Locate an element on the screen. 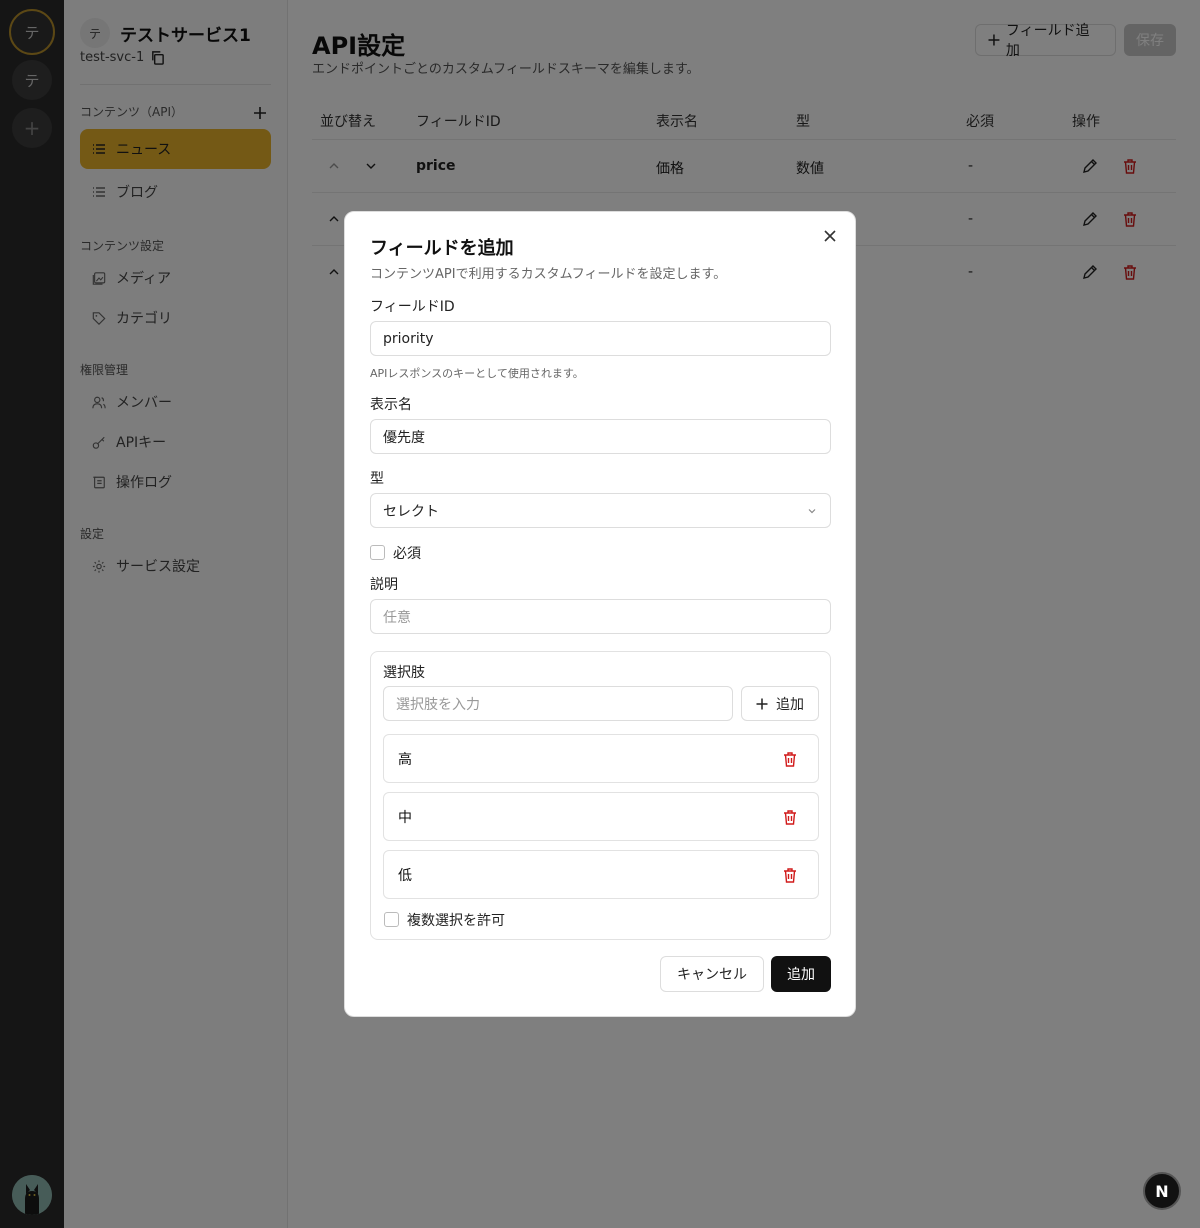 The height and width of the screenshot is (1228, 1200). type-select-value: セレクト is located at coordinates (411, 511).